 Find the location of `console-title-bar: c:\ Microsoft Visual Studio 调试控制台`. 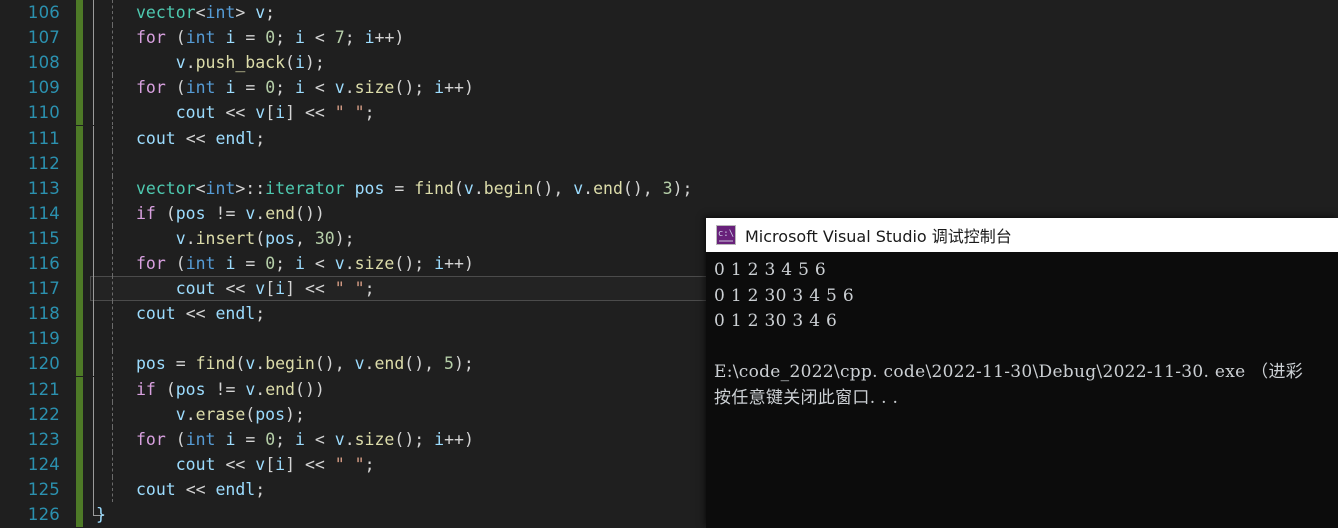

console-title-bar: c:\ Microsoft Visual Studio 调试控制台 is located at coordinates (1022, 235).